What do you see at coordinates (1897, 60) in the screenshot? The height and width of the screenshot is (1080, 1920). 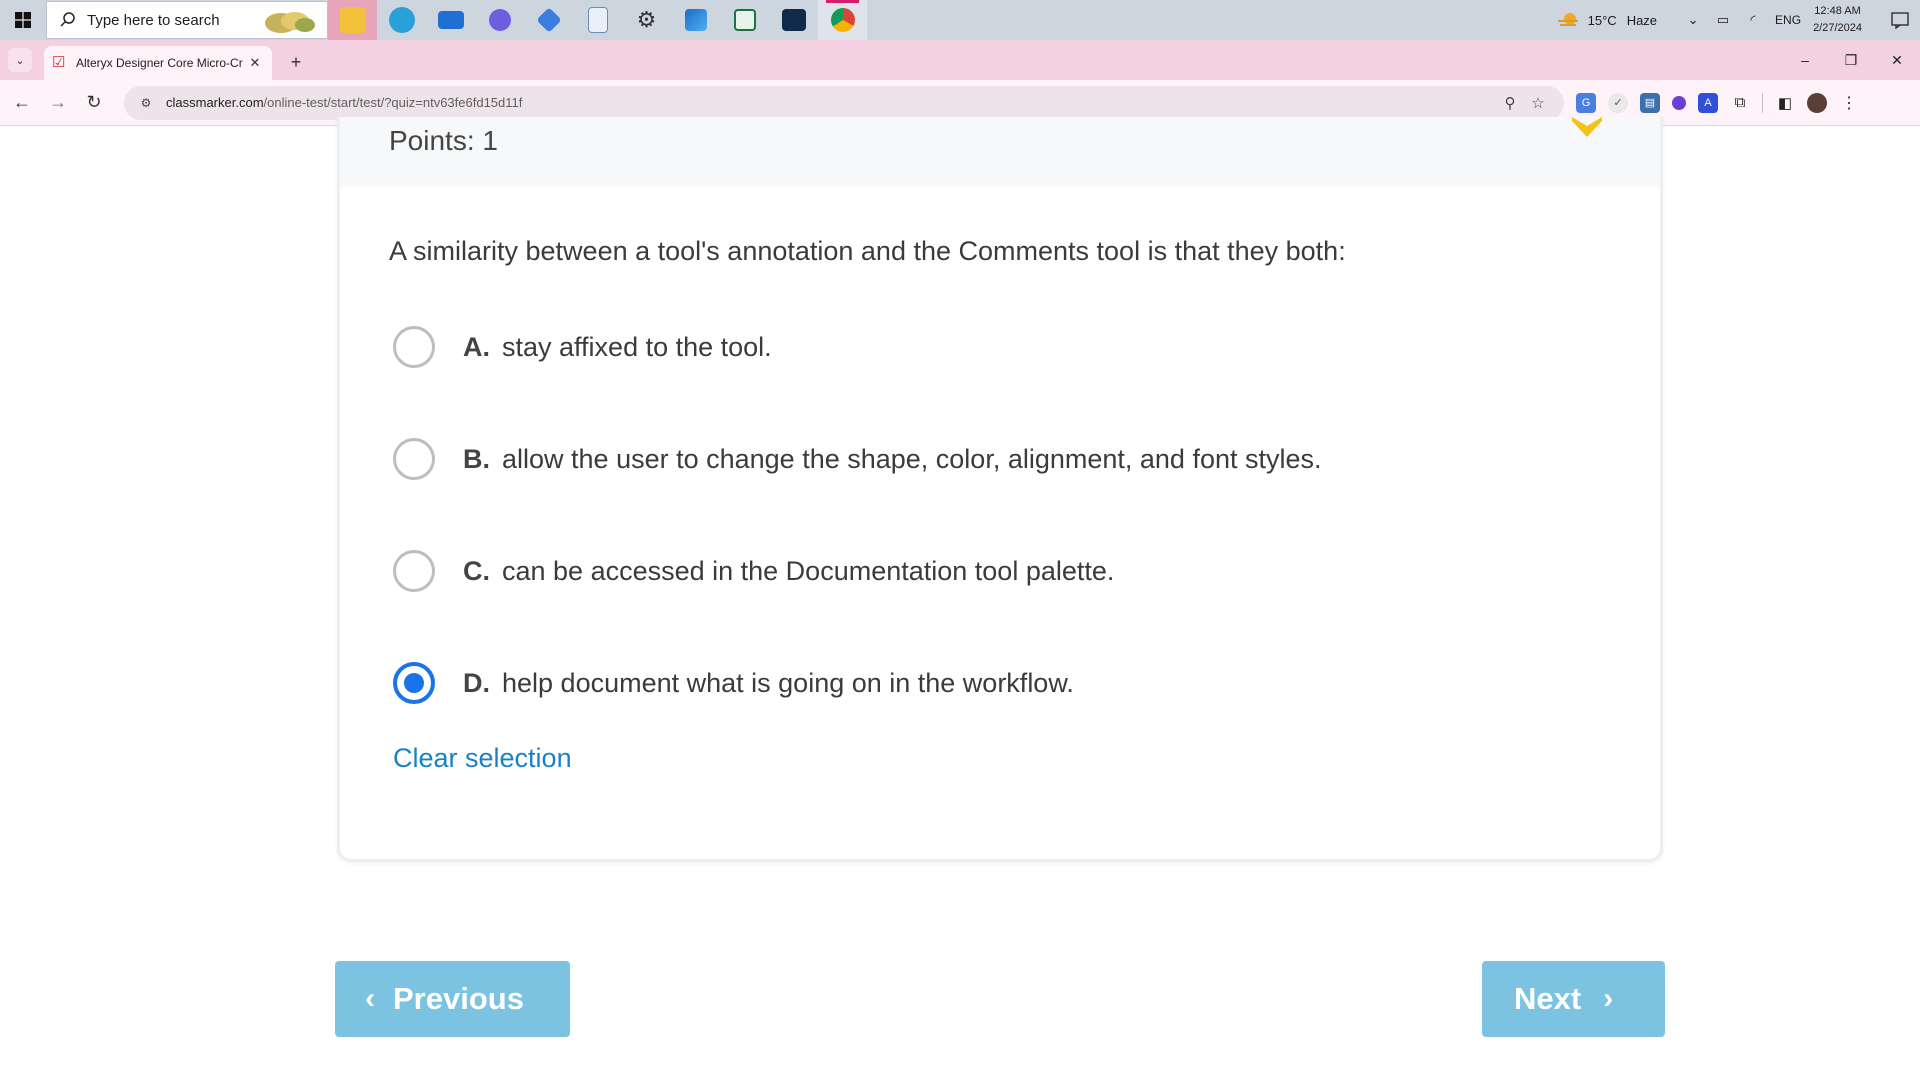 I see `close-window-icon: ✕` at bounding box center [1897, 60].